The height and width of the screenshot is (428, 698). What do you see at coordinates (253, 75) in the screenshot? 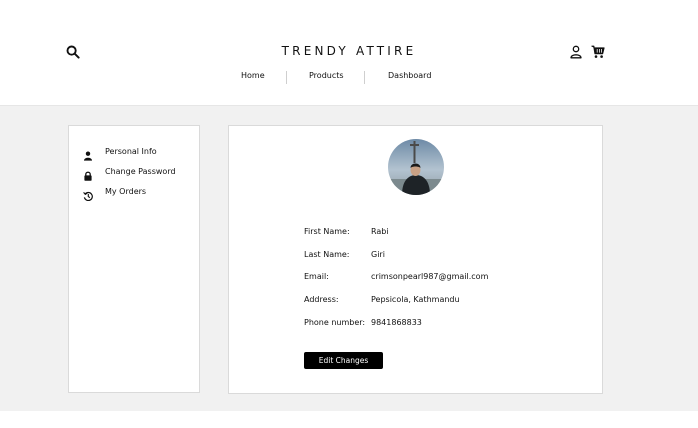
I see `nav-home: Home` at bounding box center [253, 75].